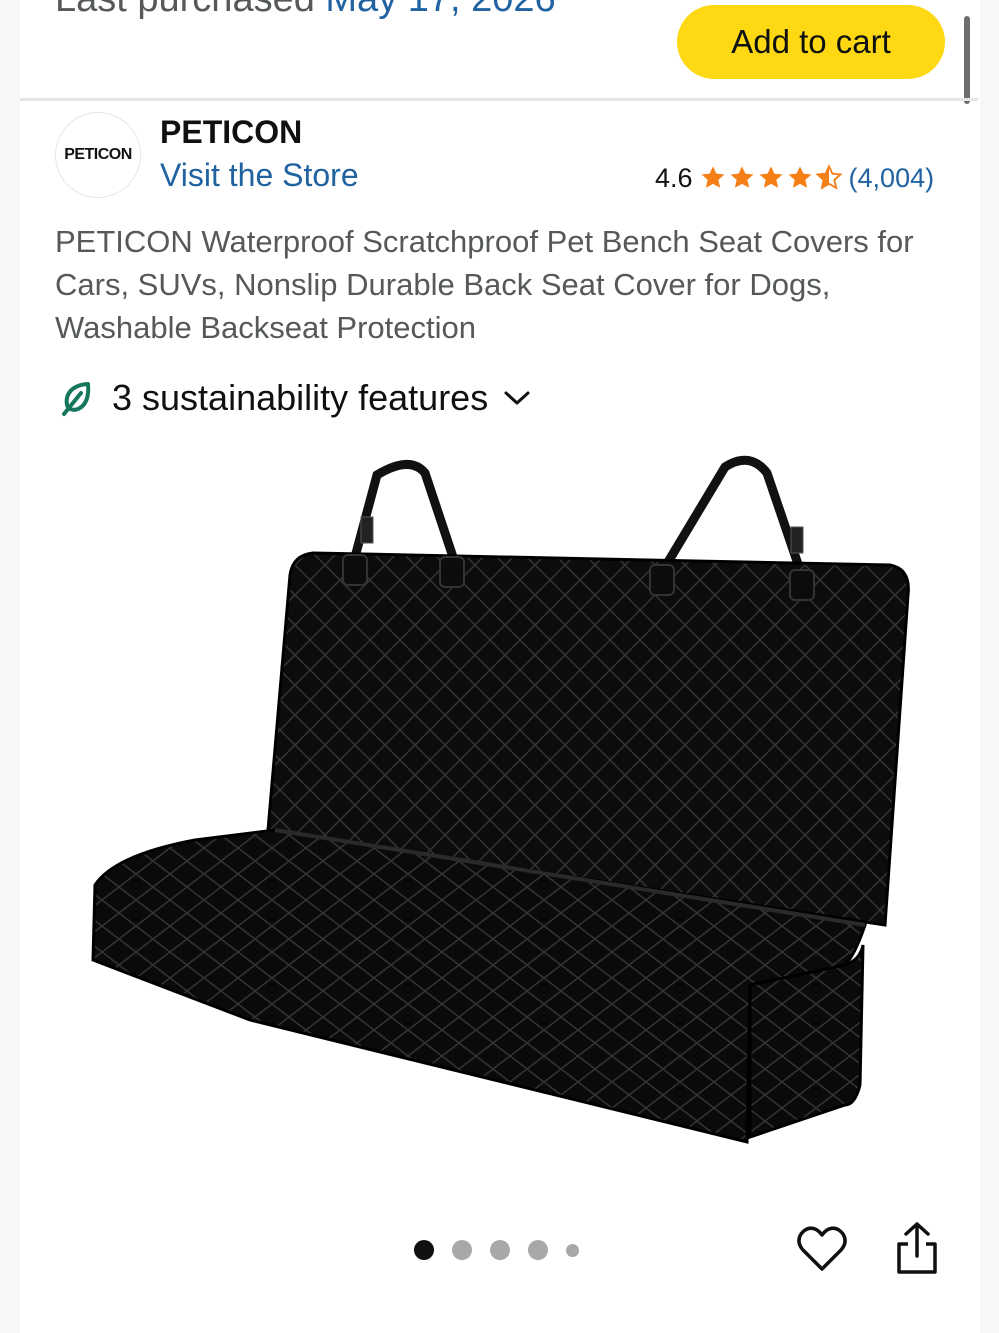 This screenshot has width=999, height=1333. What do you see at coordinates (259, 175) in the screenshot?
I see `visit-store-link: Visit the Store` at bounding box center [259, 175].